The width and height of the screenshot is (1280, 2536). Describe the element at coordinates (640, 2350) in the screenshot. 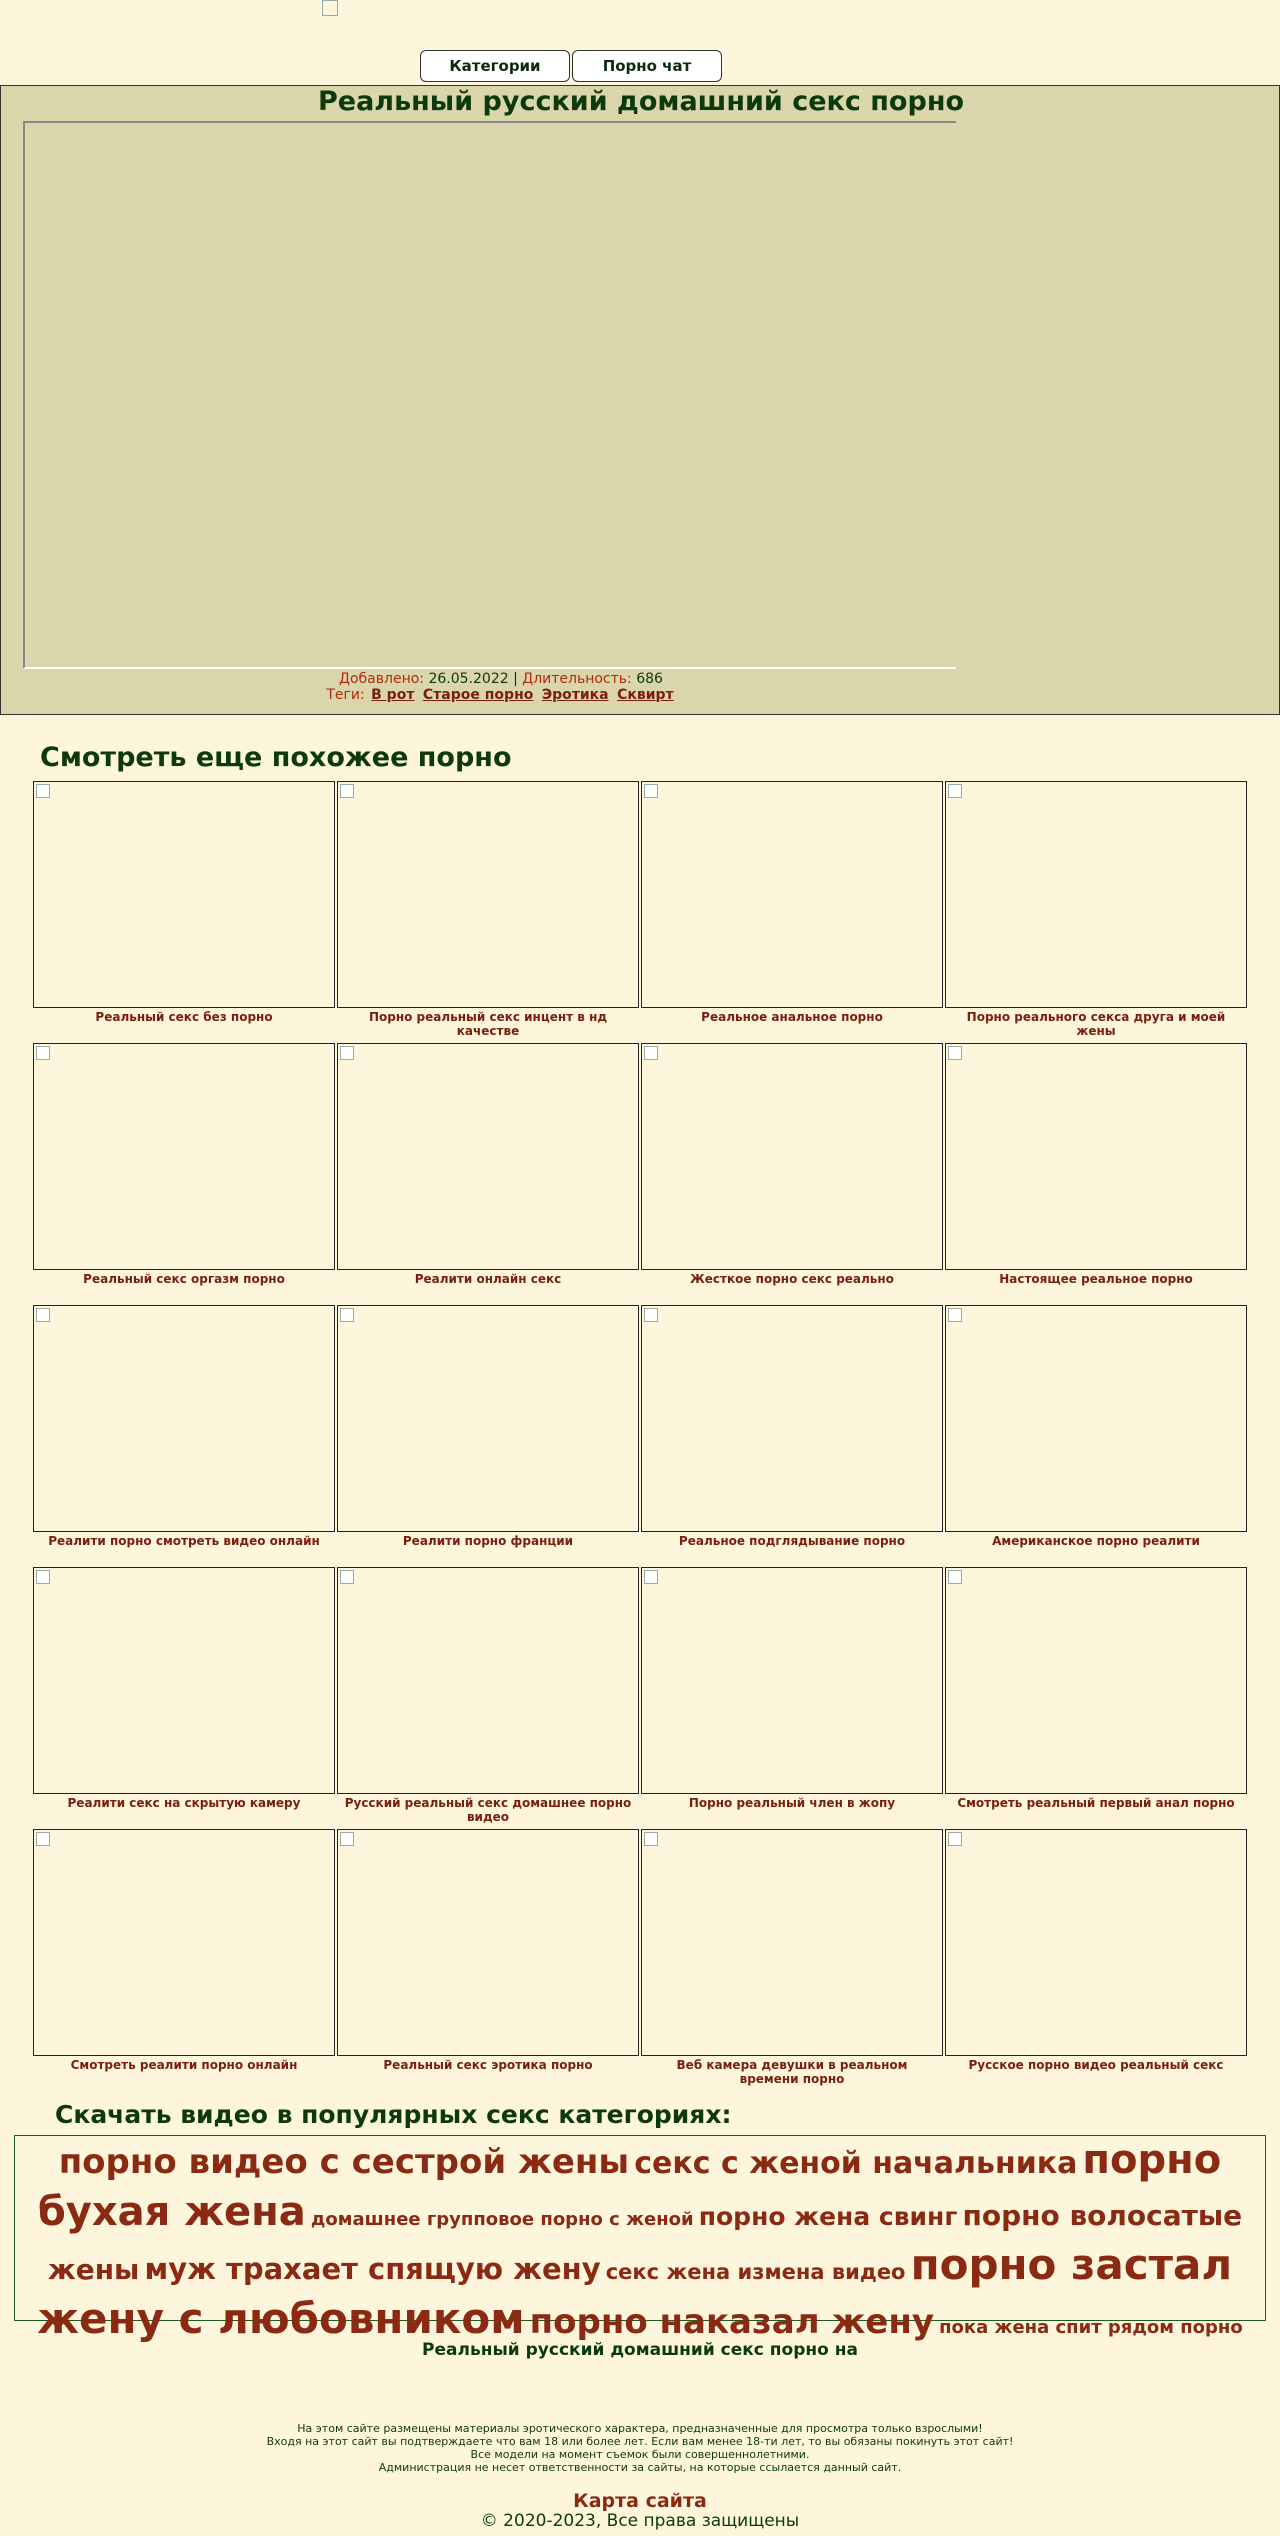

I see `footer-title: Реальный русский домашний секс порно на` at that location.